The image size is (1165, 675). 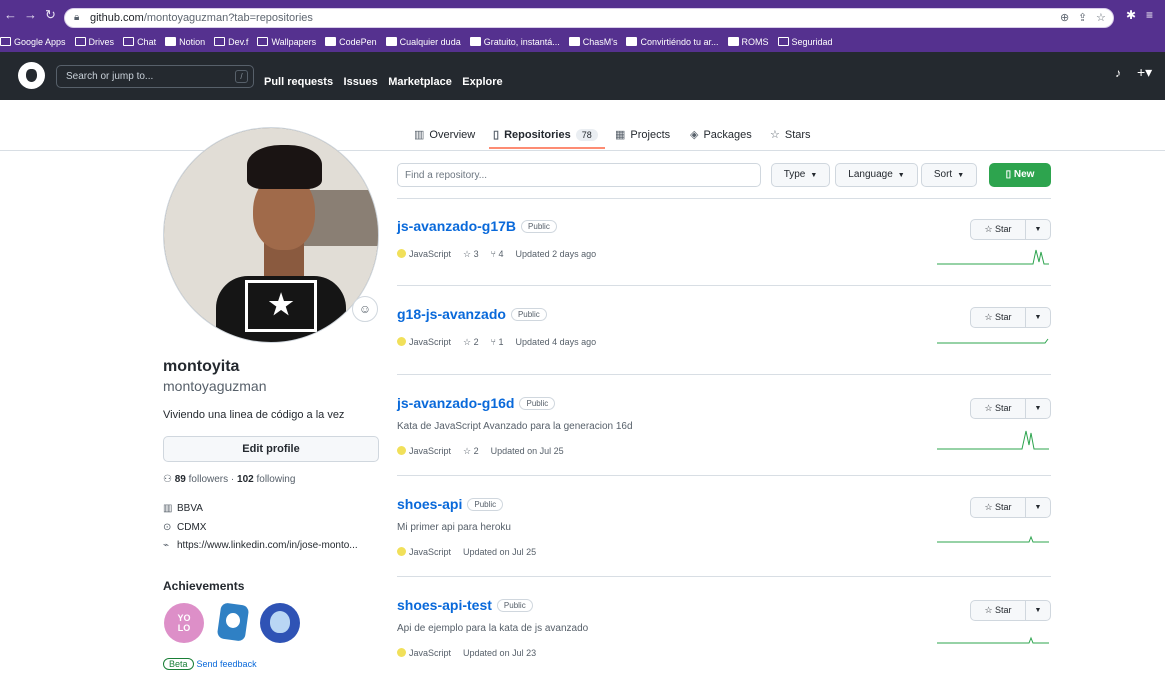 What do you see at coordinates (231, 42) in the screenshot?
I see `bookmark-item: Dev.f` at bounding box center [231, 42].